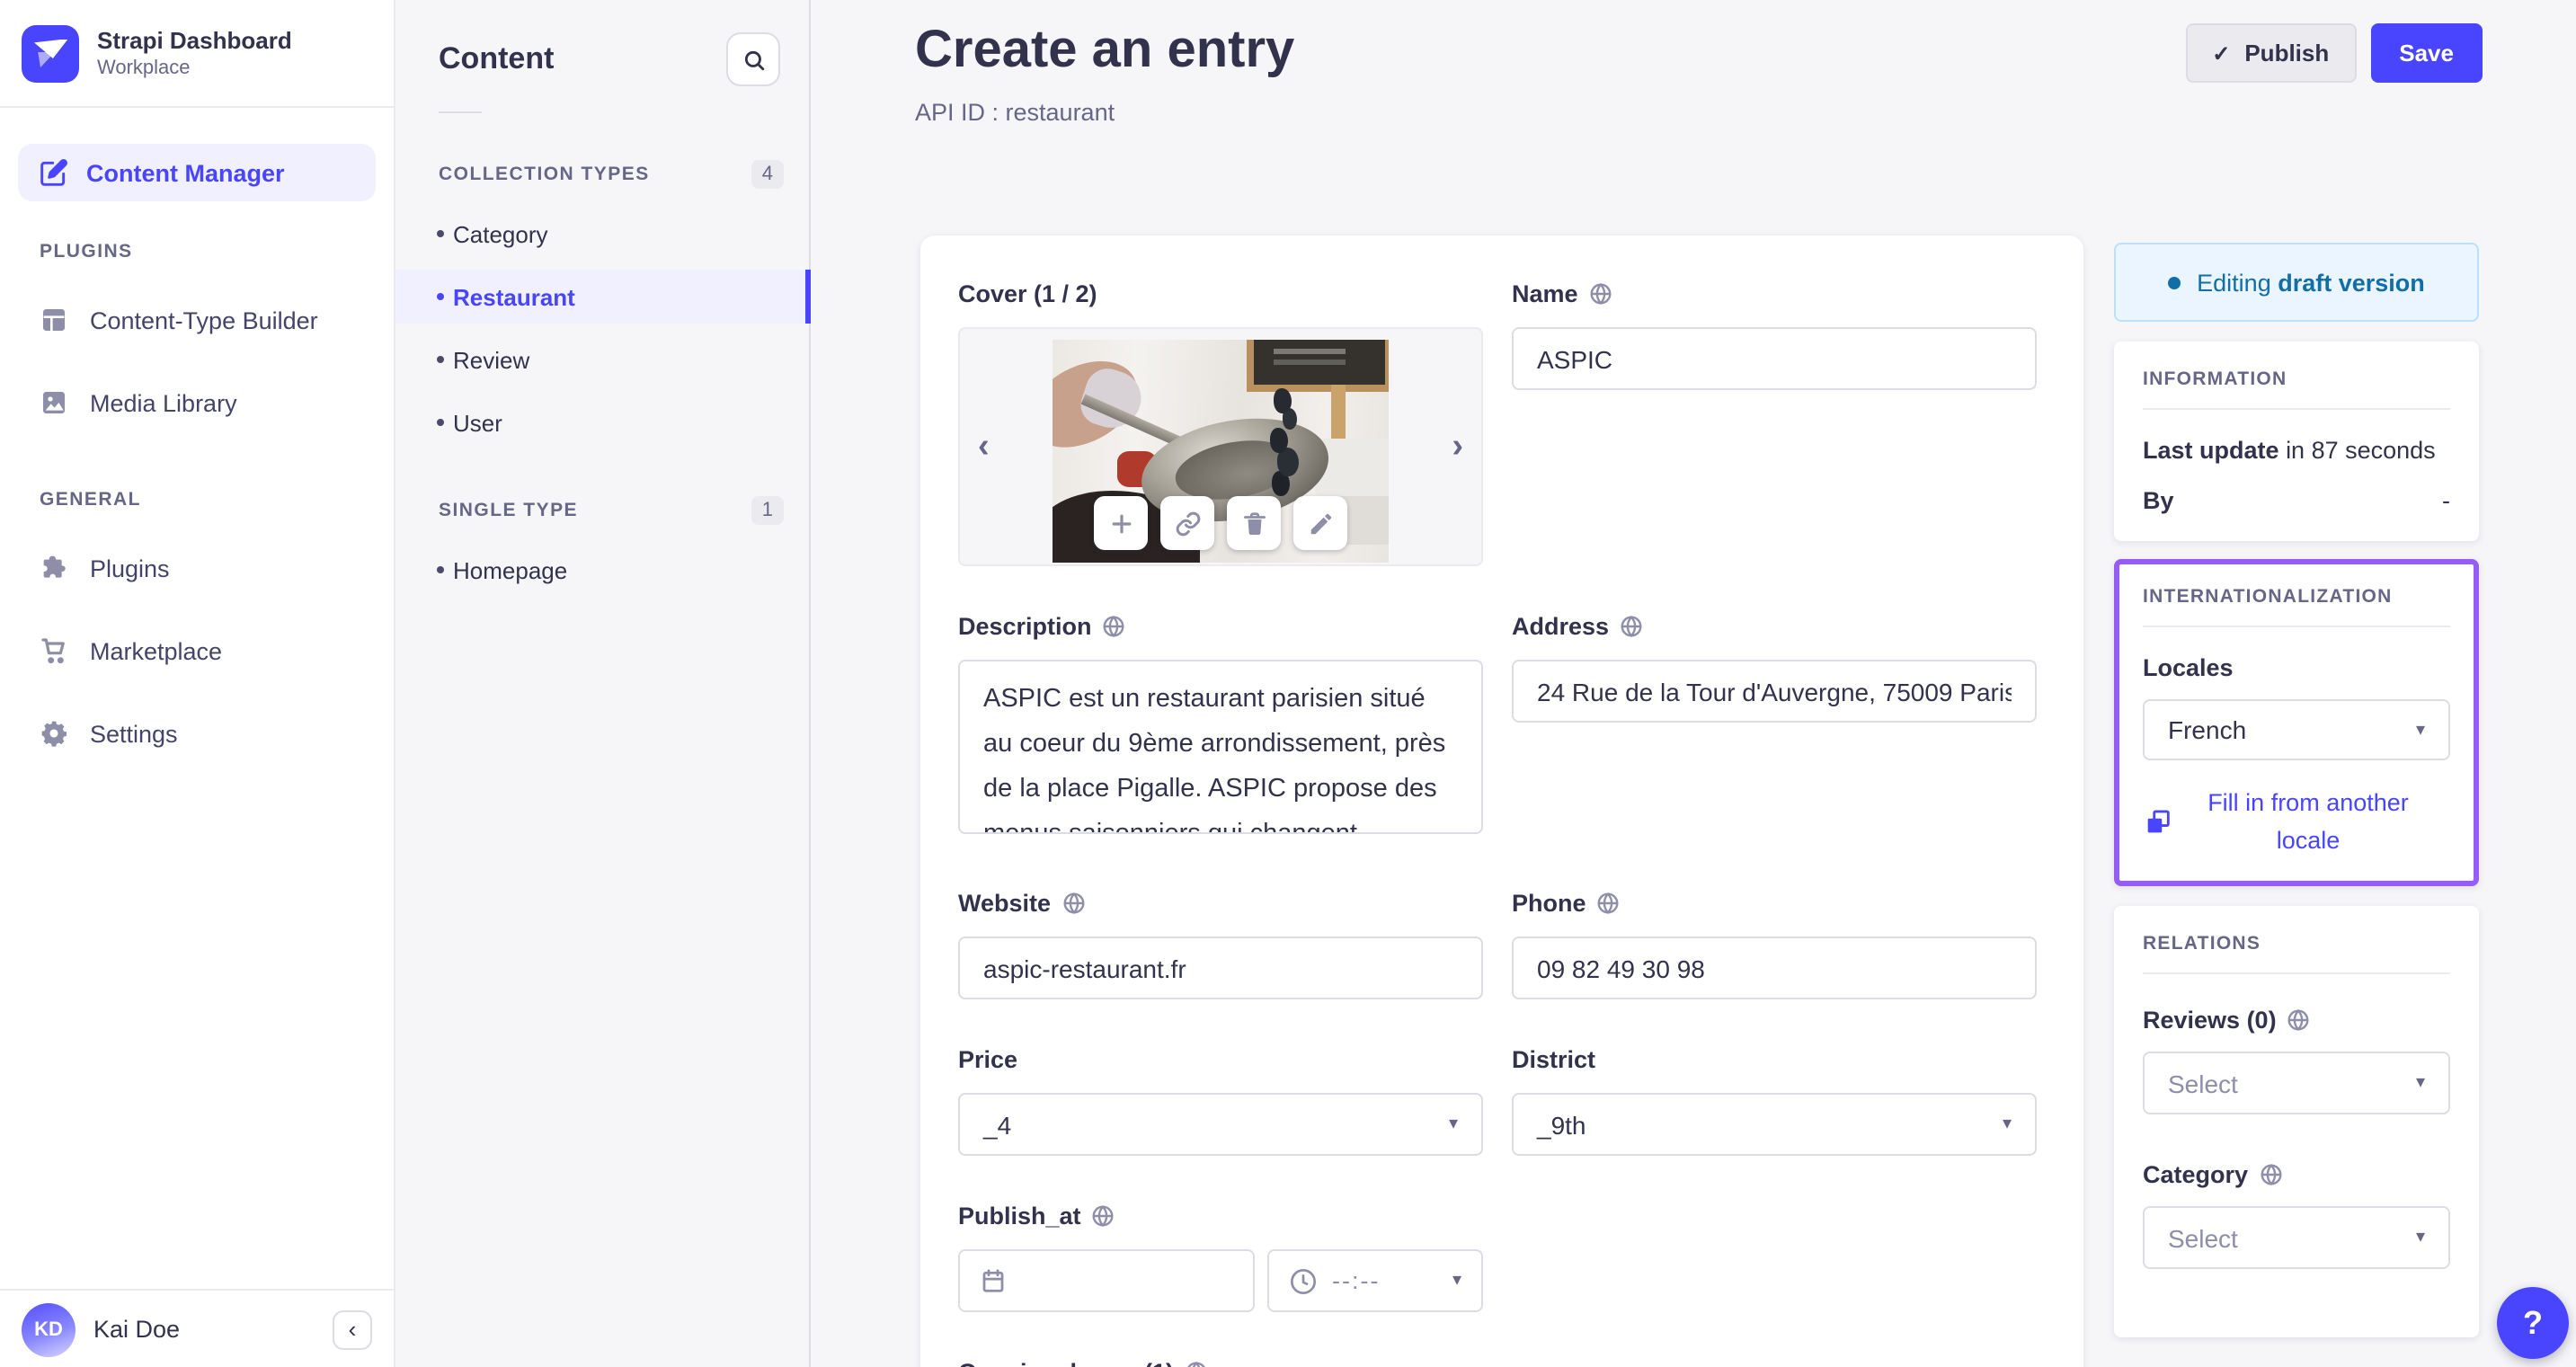 Image resolution: width=2576 pixels, height=1367 pixels. What do you see at coordinates (2158, 821) in the screenshot?
I see `copy-icon` at bounding box center [2158, 821].